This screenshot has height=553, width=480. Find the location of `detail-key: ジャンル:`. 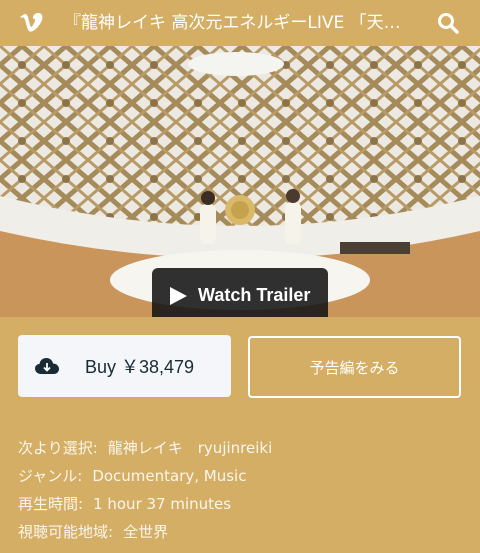

detail-key: ジャンル: is located at coordinates (50, 476).